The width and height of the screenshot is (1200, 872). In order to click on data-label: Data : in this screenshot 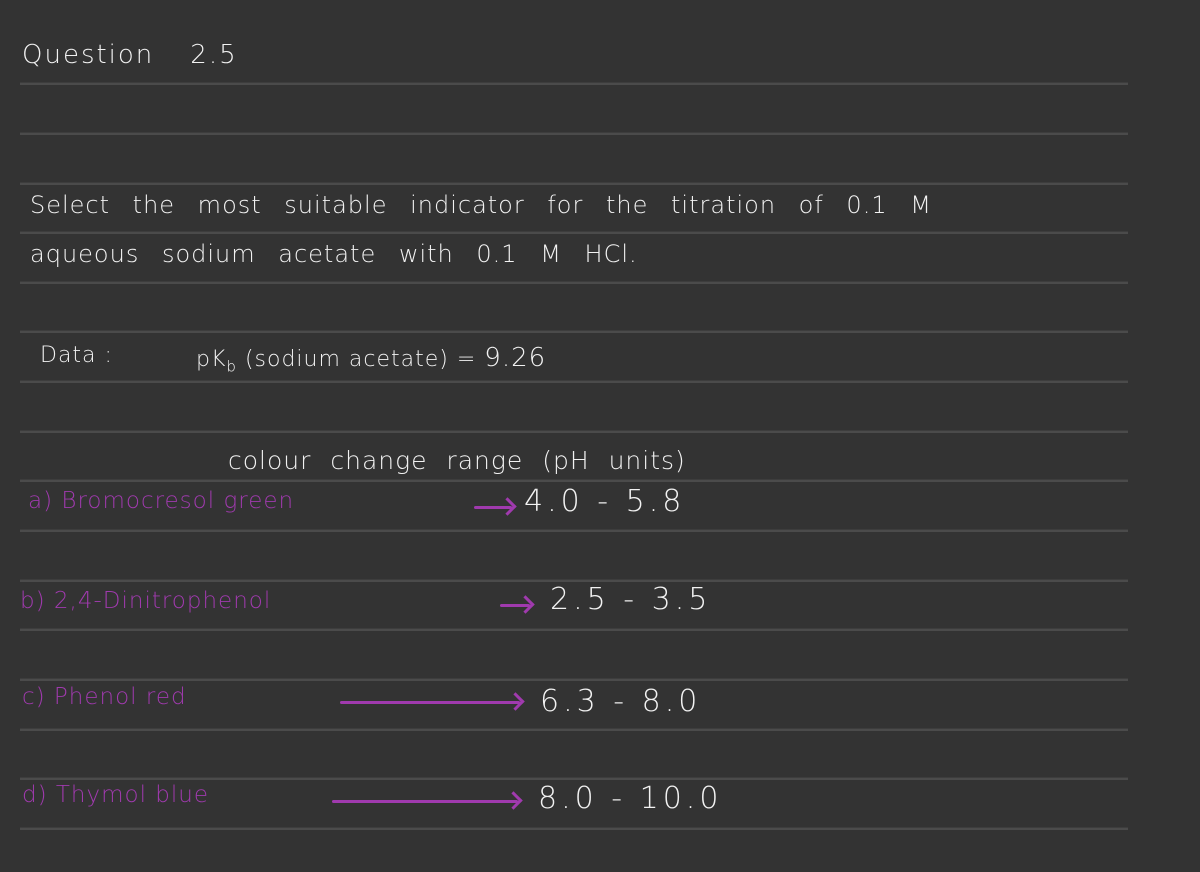, I will do `click(76, 355)`.